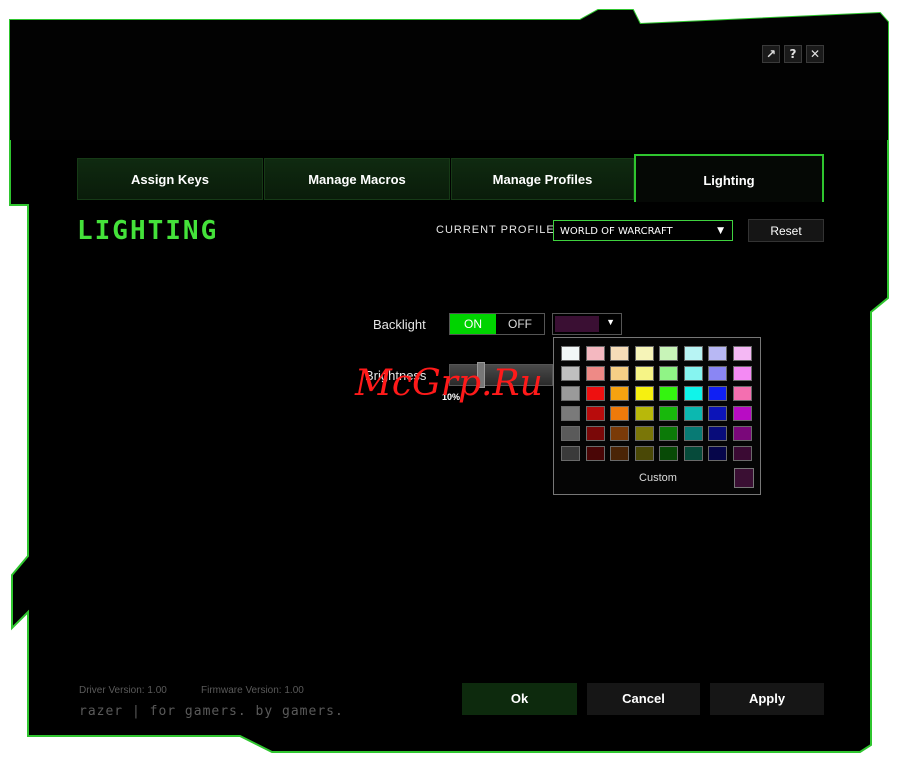 This screenshot has height=763, width=899. I want to click on profile-dropdown: WORLD OF WARCRAFT ▼, so click(643, 230).